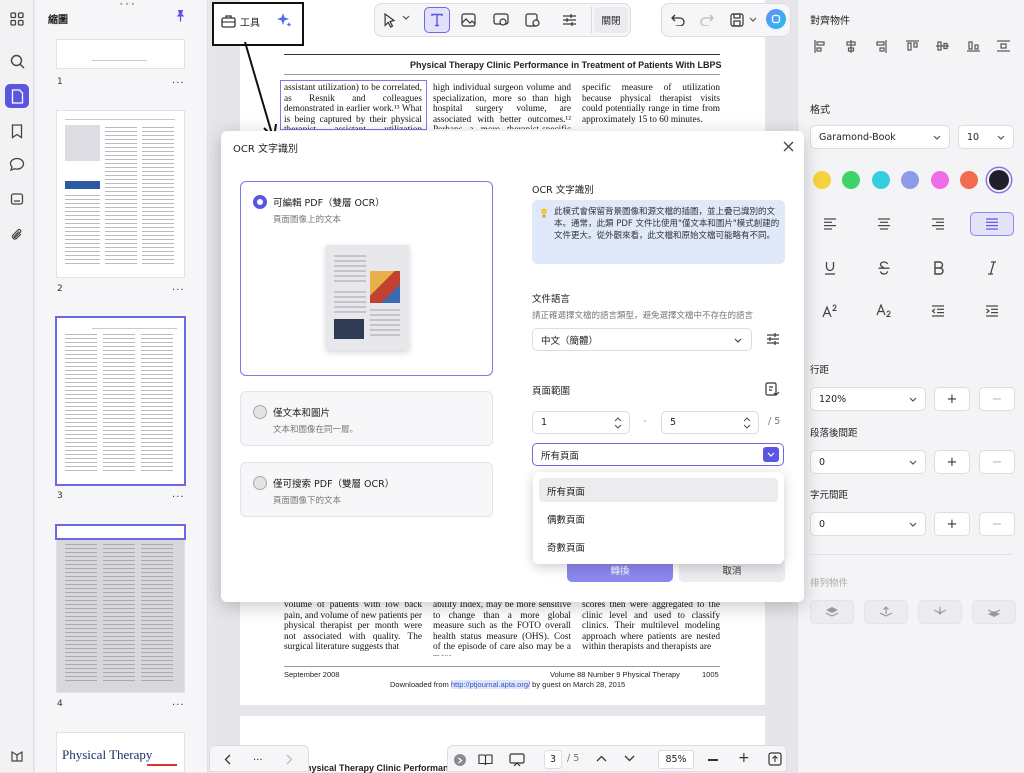 Image resolution: width=1024 pixels, height=773 pixels. What do you see at coordinates (992, 311) in the screenshot?
I see `indent-icon` at bounding box center [992, 311].